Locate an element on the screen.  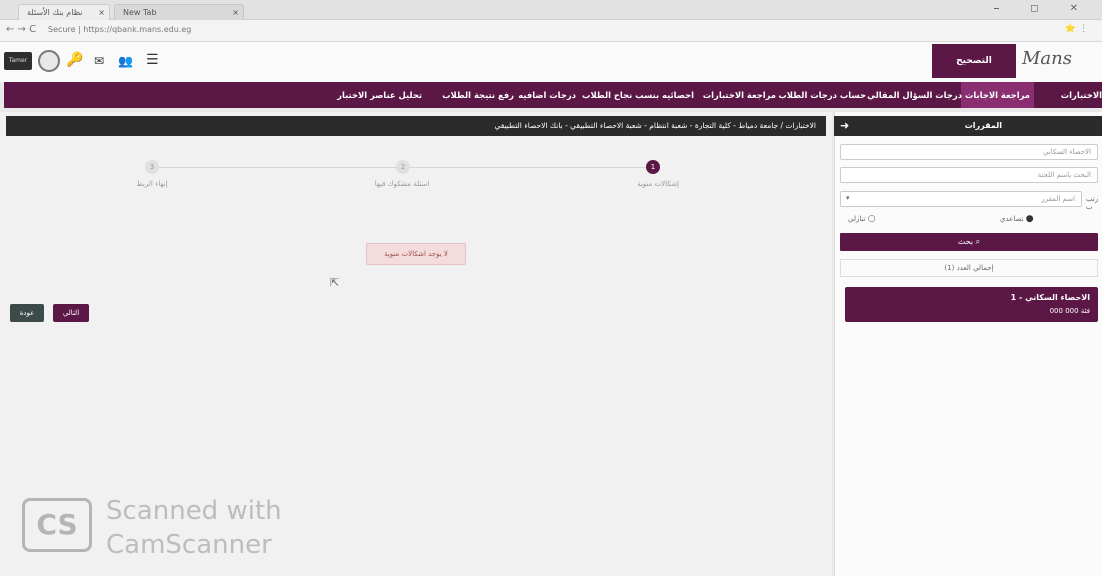
browser-tab-label: New Tab is located at coordinates (140, 12).